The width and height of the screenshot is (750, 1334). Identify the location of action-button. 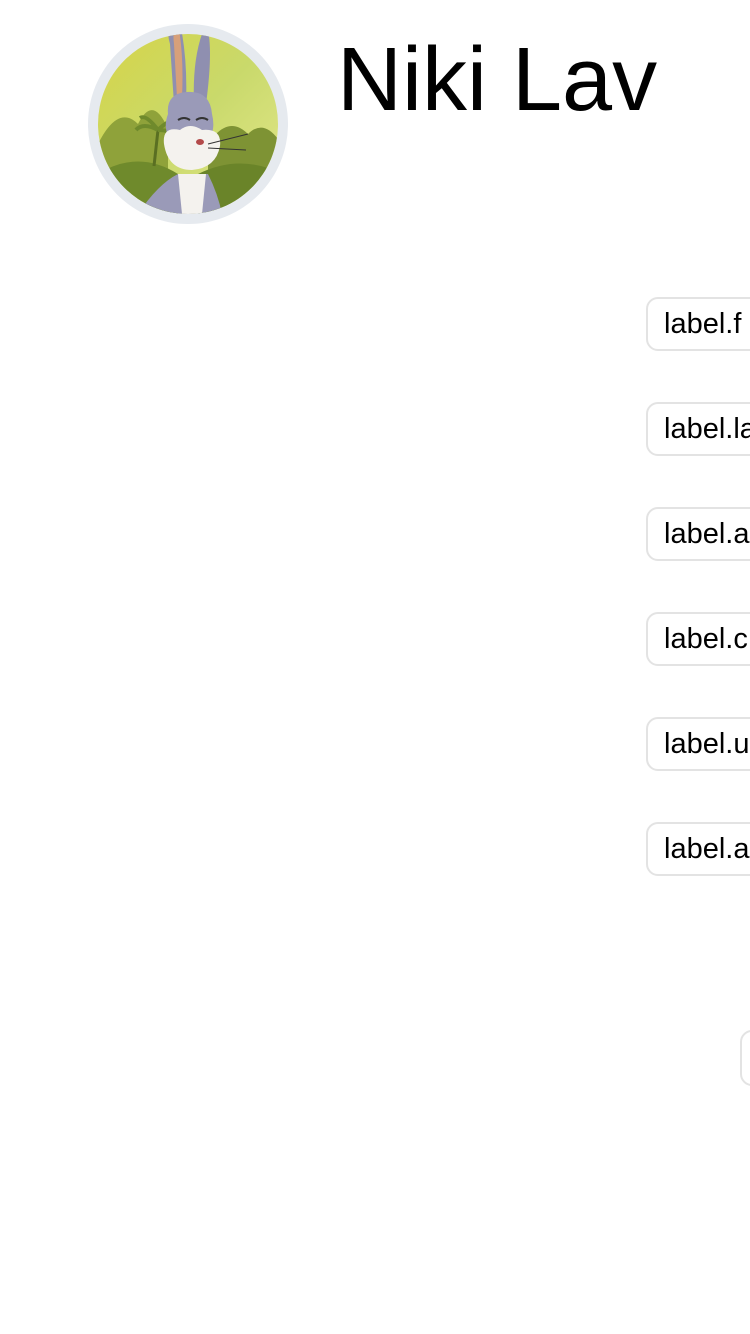
(745, 1058).